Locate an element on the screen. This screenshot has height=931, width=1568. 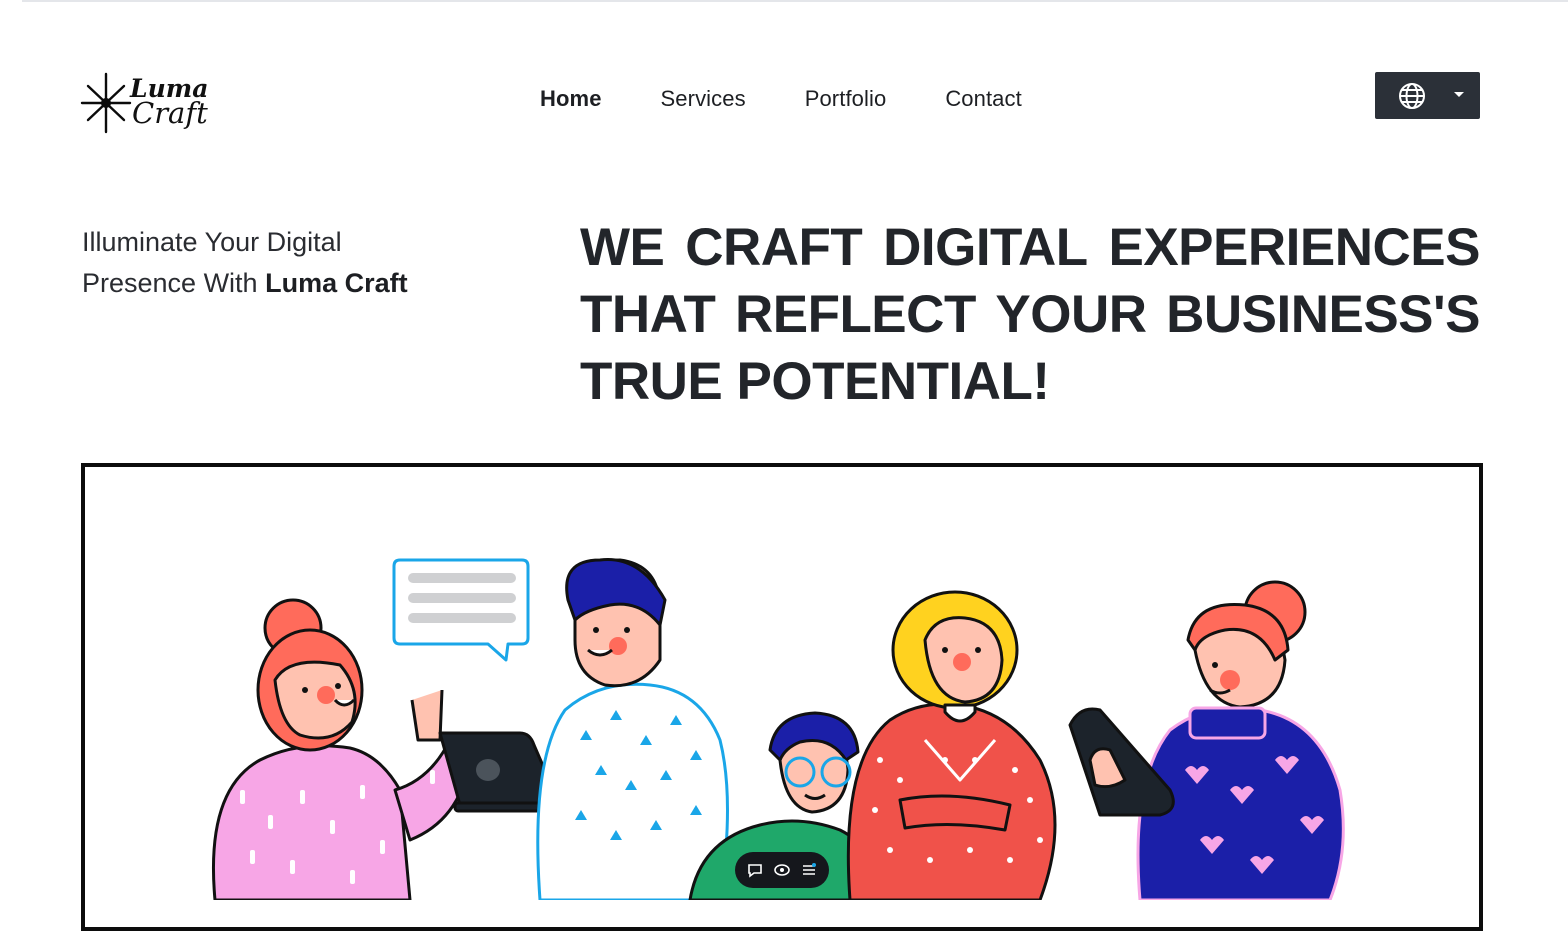
nav-item-services: Services is located at coordinates (703, 99).